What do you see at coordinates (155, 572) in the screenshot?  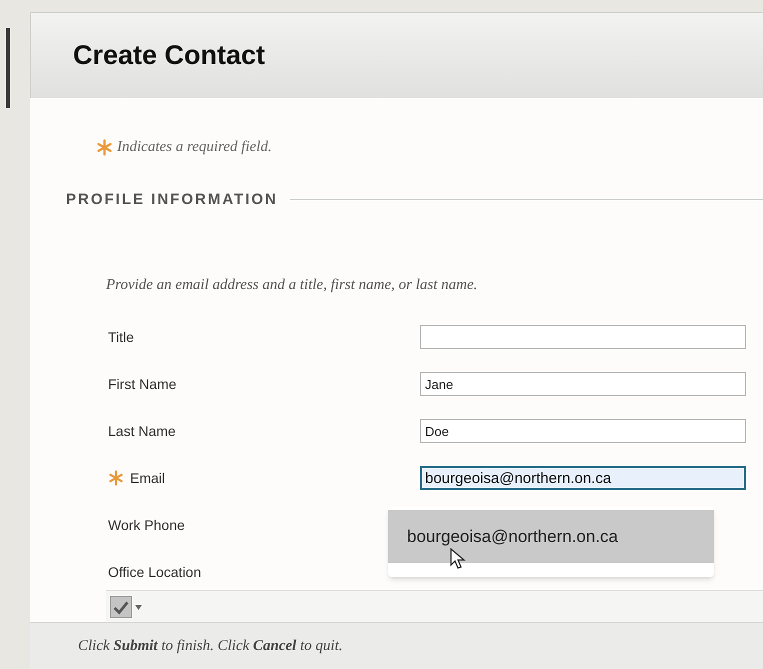 I see `field-label: Office Location` at bounding box center [155, 572].